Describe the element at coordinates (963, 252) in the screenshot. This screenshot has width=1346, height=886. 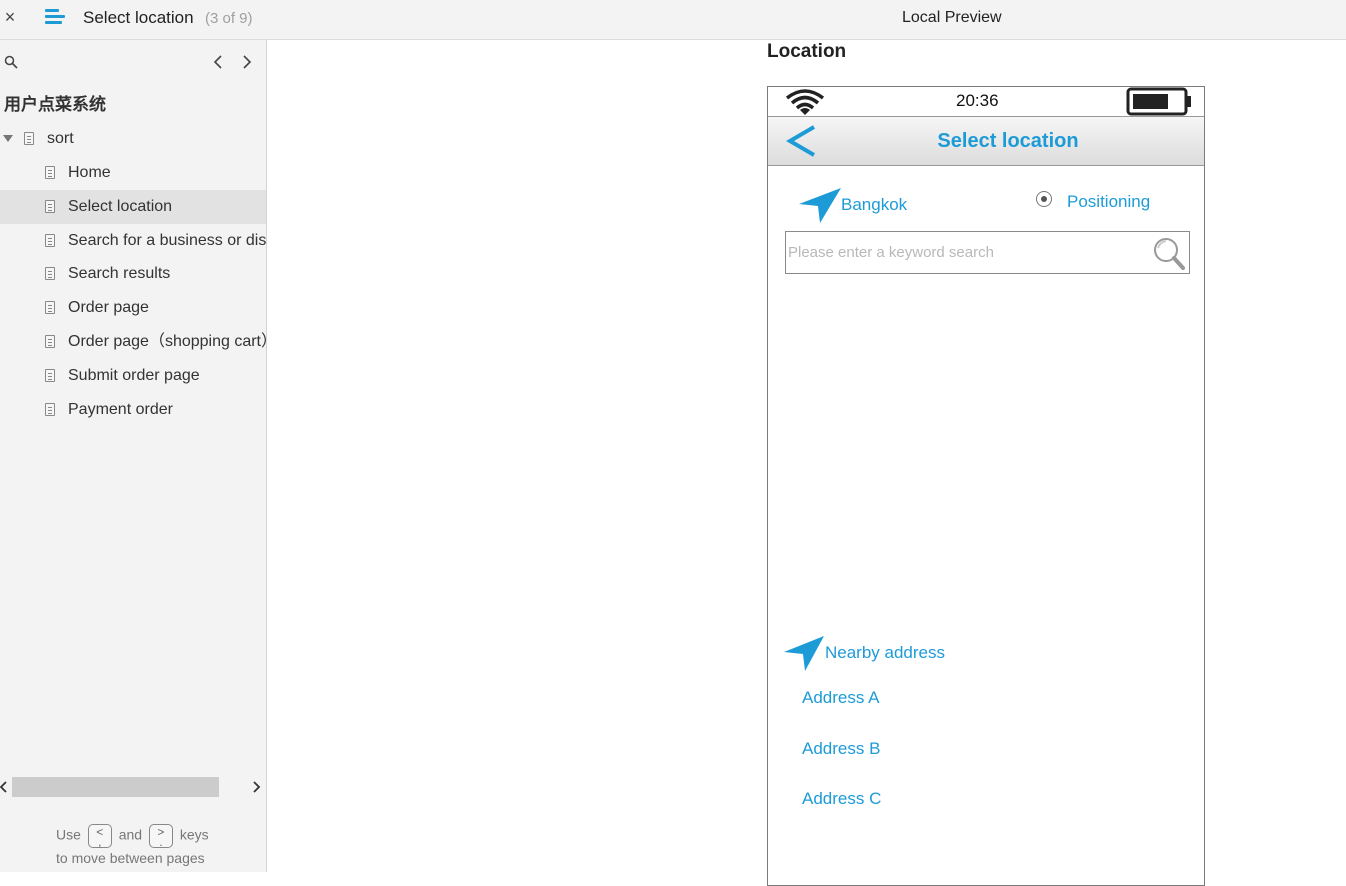
I see `keyword-search-input` at that location.